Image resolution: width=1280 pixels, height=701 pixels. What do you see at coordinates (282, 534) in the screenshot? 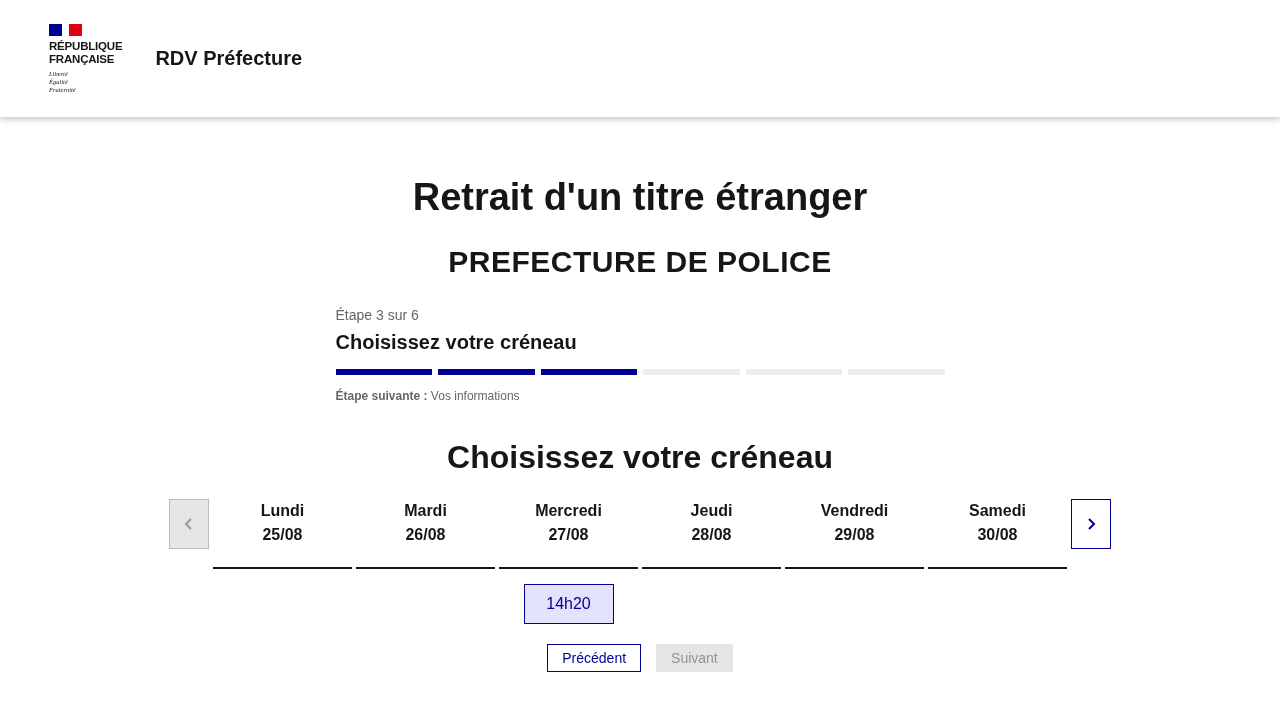
I see `day-header: Lundi 25/08` at bounding box center [282, 534].